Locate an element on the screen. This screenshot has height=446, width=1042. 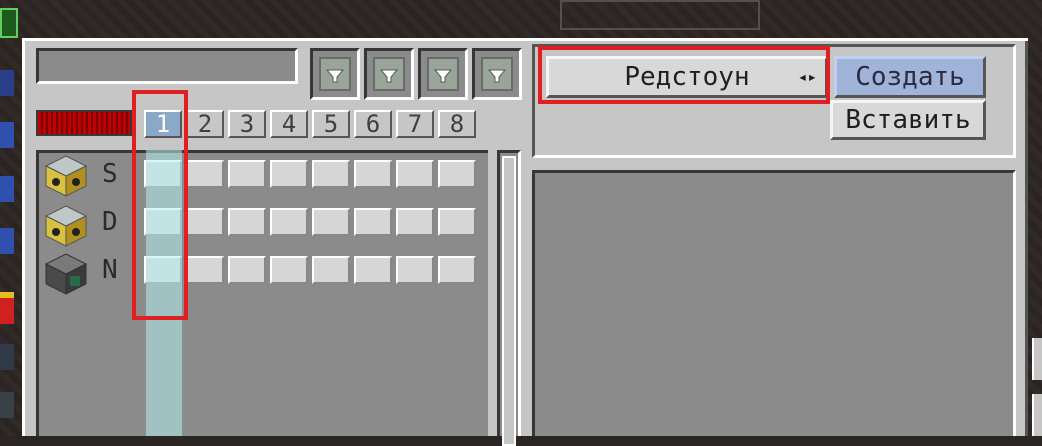
tab-2: 2 is located at coordinates (205, 124).